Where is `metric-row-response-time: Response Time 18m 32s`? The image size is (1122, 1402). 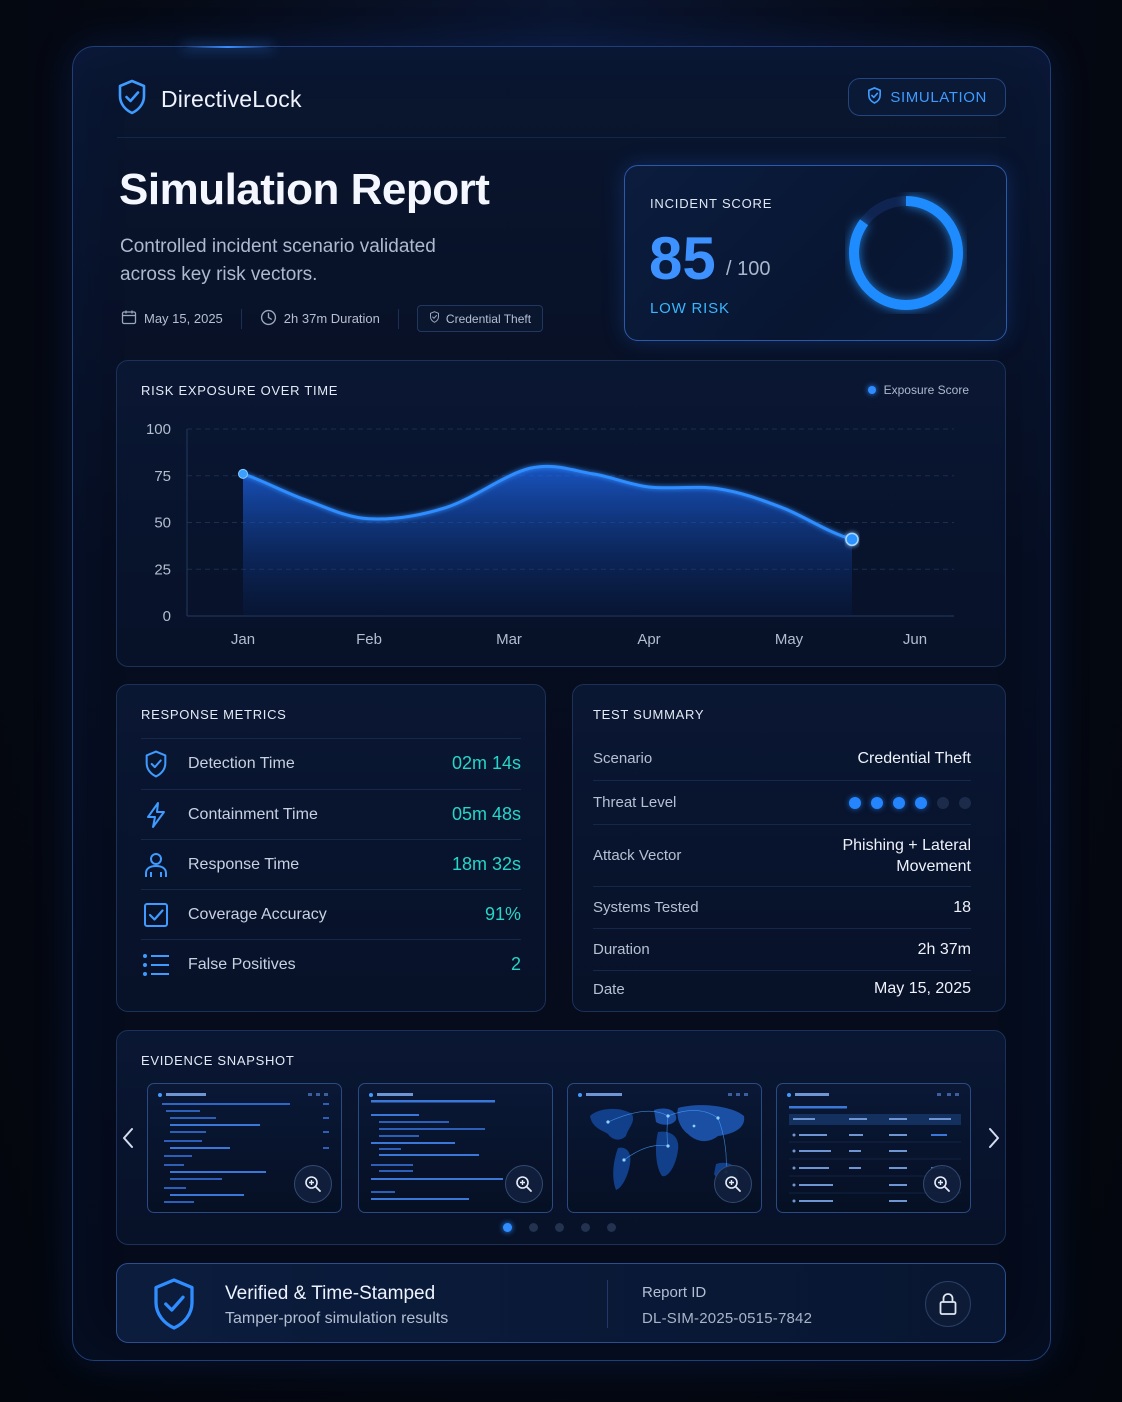
metric-row-response-time: Response Time 18m 32s is located at coordinates (331, 864).